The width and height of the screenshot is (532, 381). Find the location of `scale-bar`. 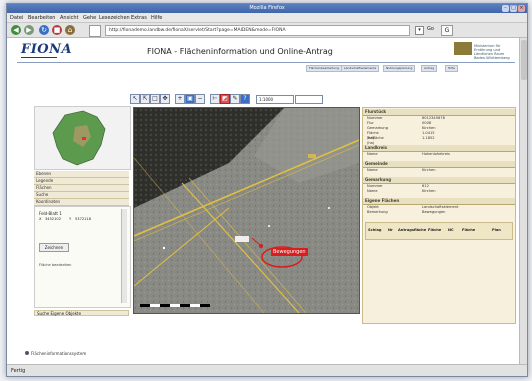

scale-bar is located at coordinates (175, 305).